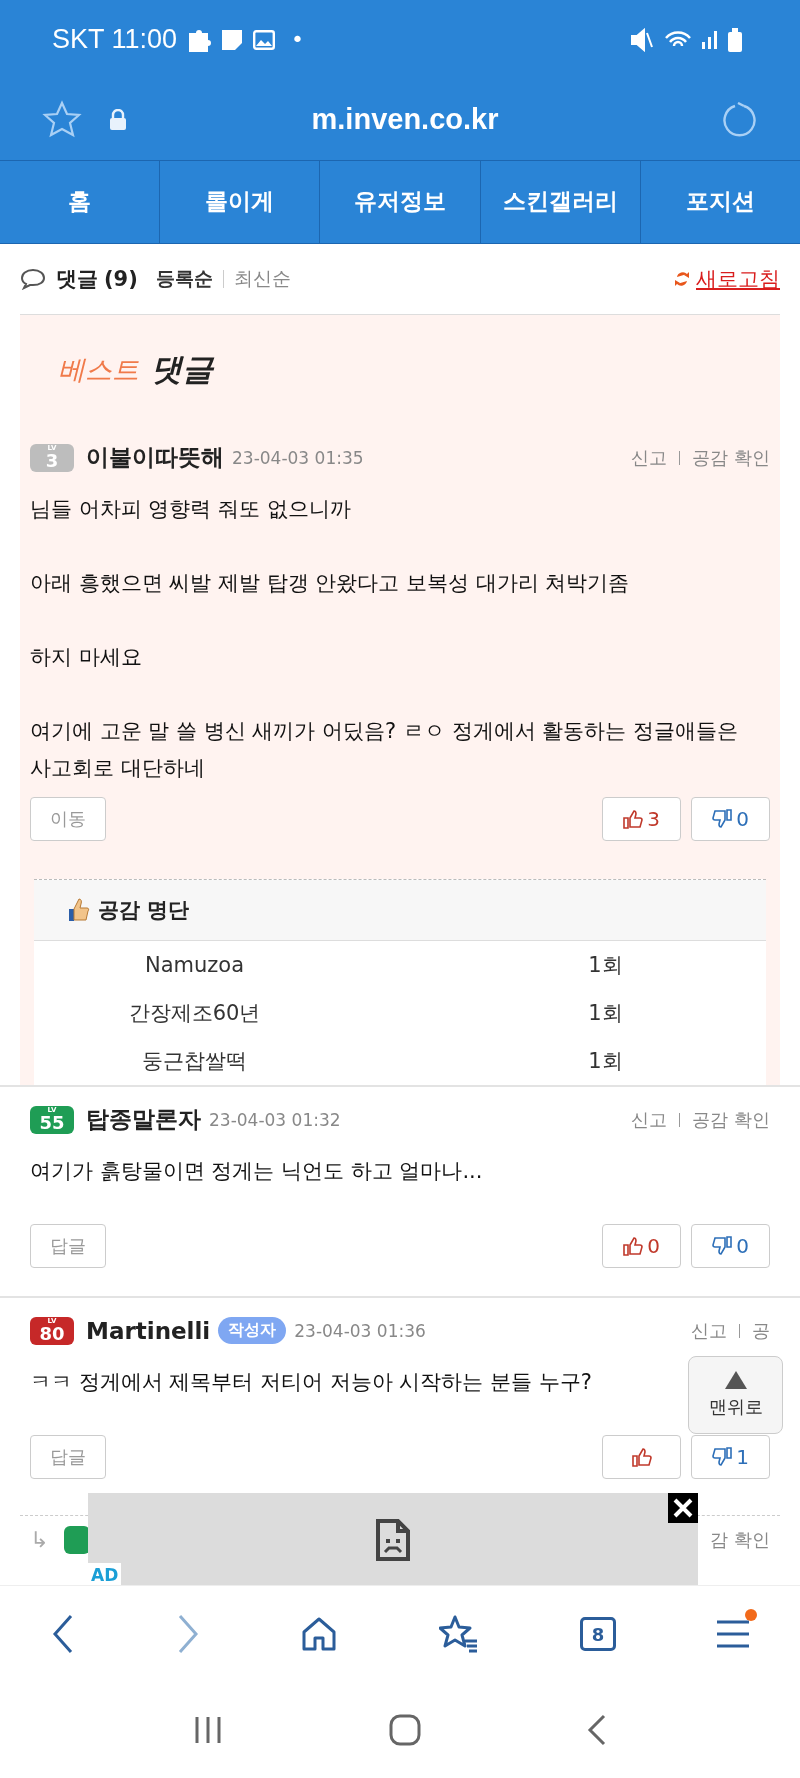 Image resolution: width=800 pixels, height=1778 pixels. What do you see at coordinates (155, 458) in the screenshot?
I see `user-name: 이불이따뜻해` at bounding box center [155, 458].